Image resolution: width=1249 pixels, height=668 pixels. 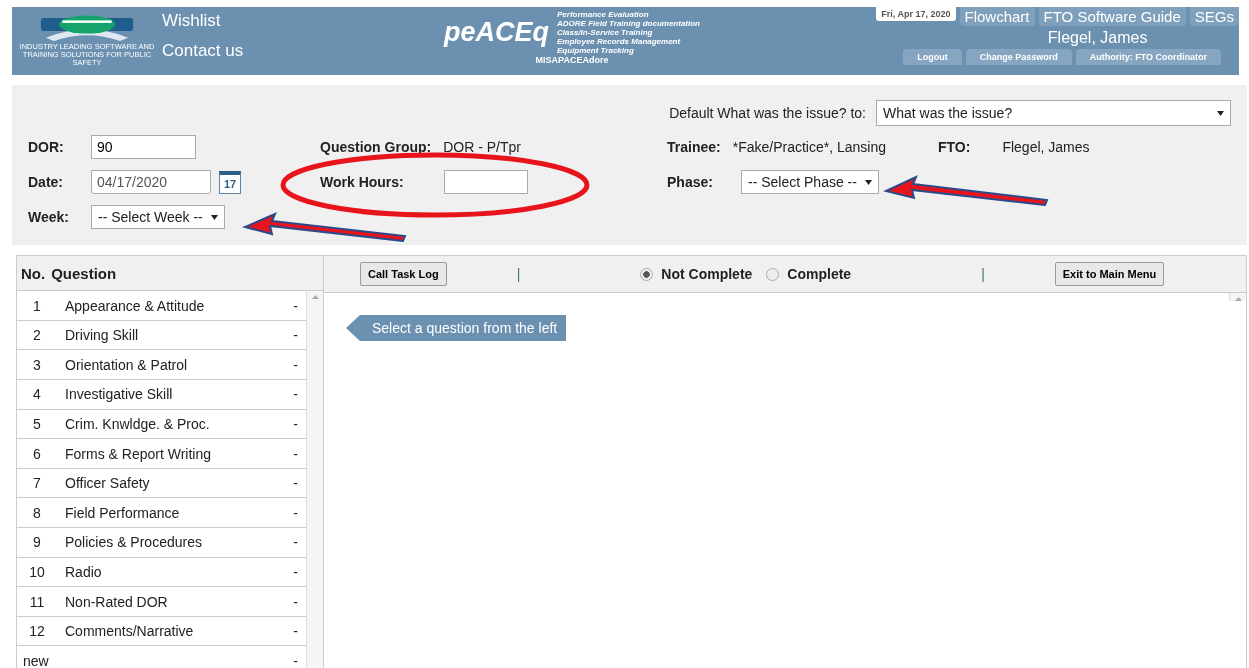 I want to click on product-name: peACEq, so click(x=496, y=32).